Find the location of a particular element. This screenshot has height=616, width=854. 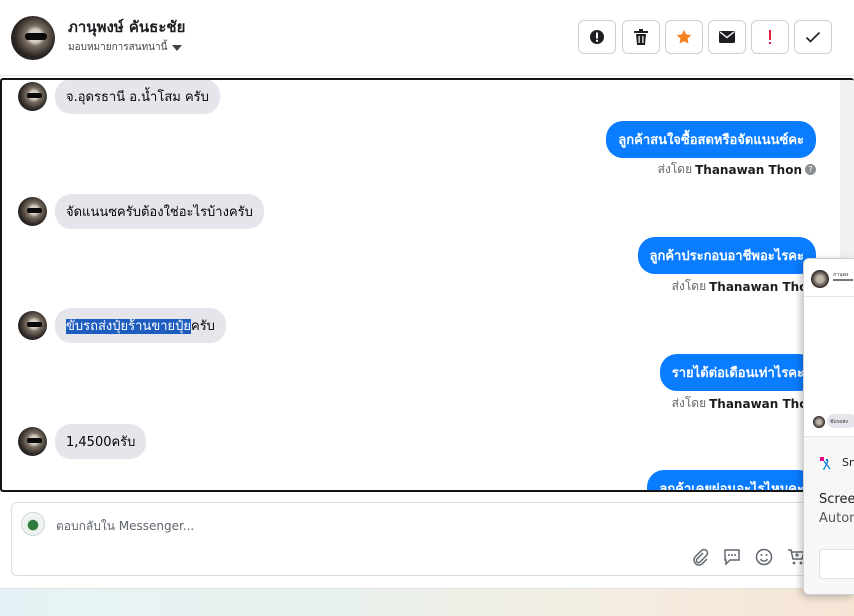

contact-avatar is located at coordinates (33, 38).